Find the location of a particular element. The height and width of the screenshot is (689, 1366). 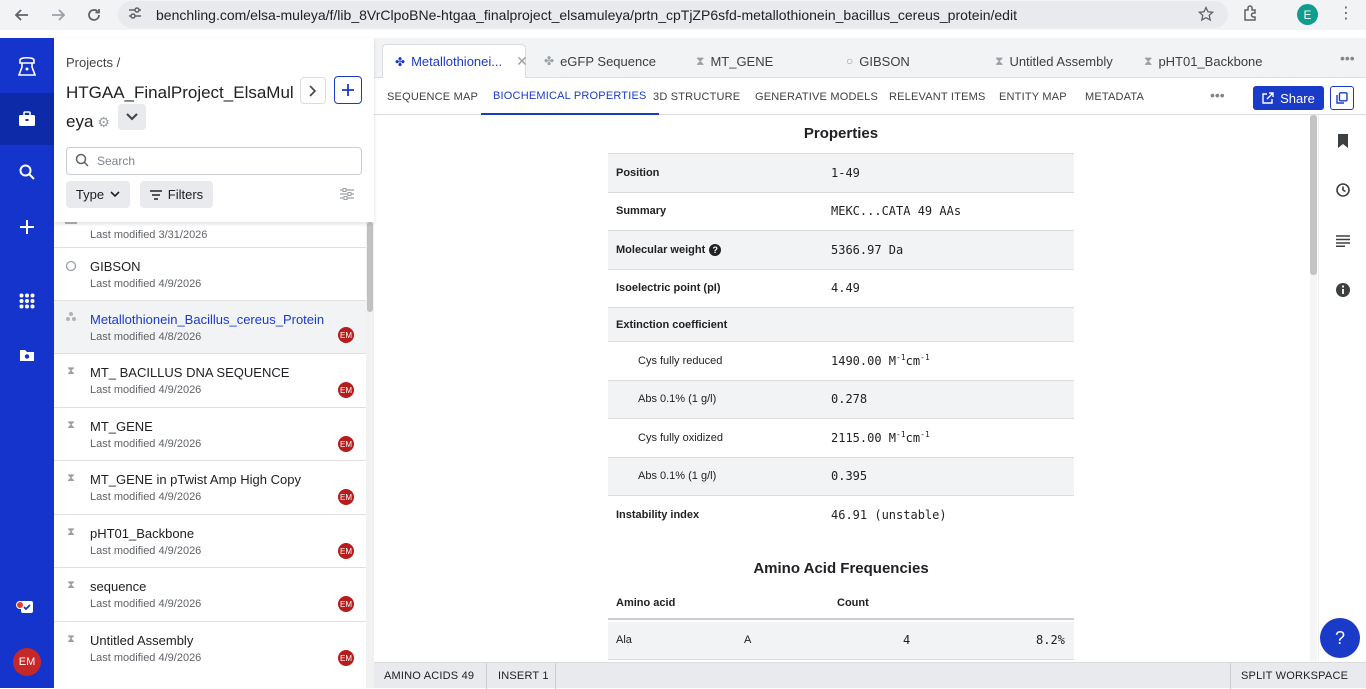

back-icon is located at coordinates (22, 15).